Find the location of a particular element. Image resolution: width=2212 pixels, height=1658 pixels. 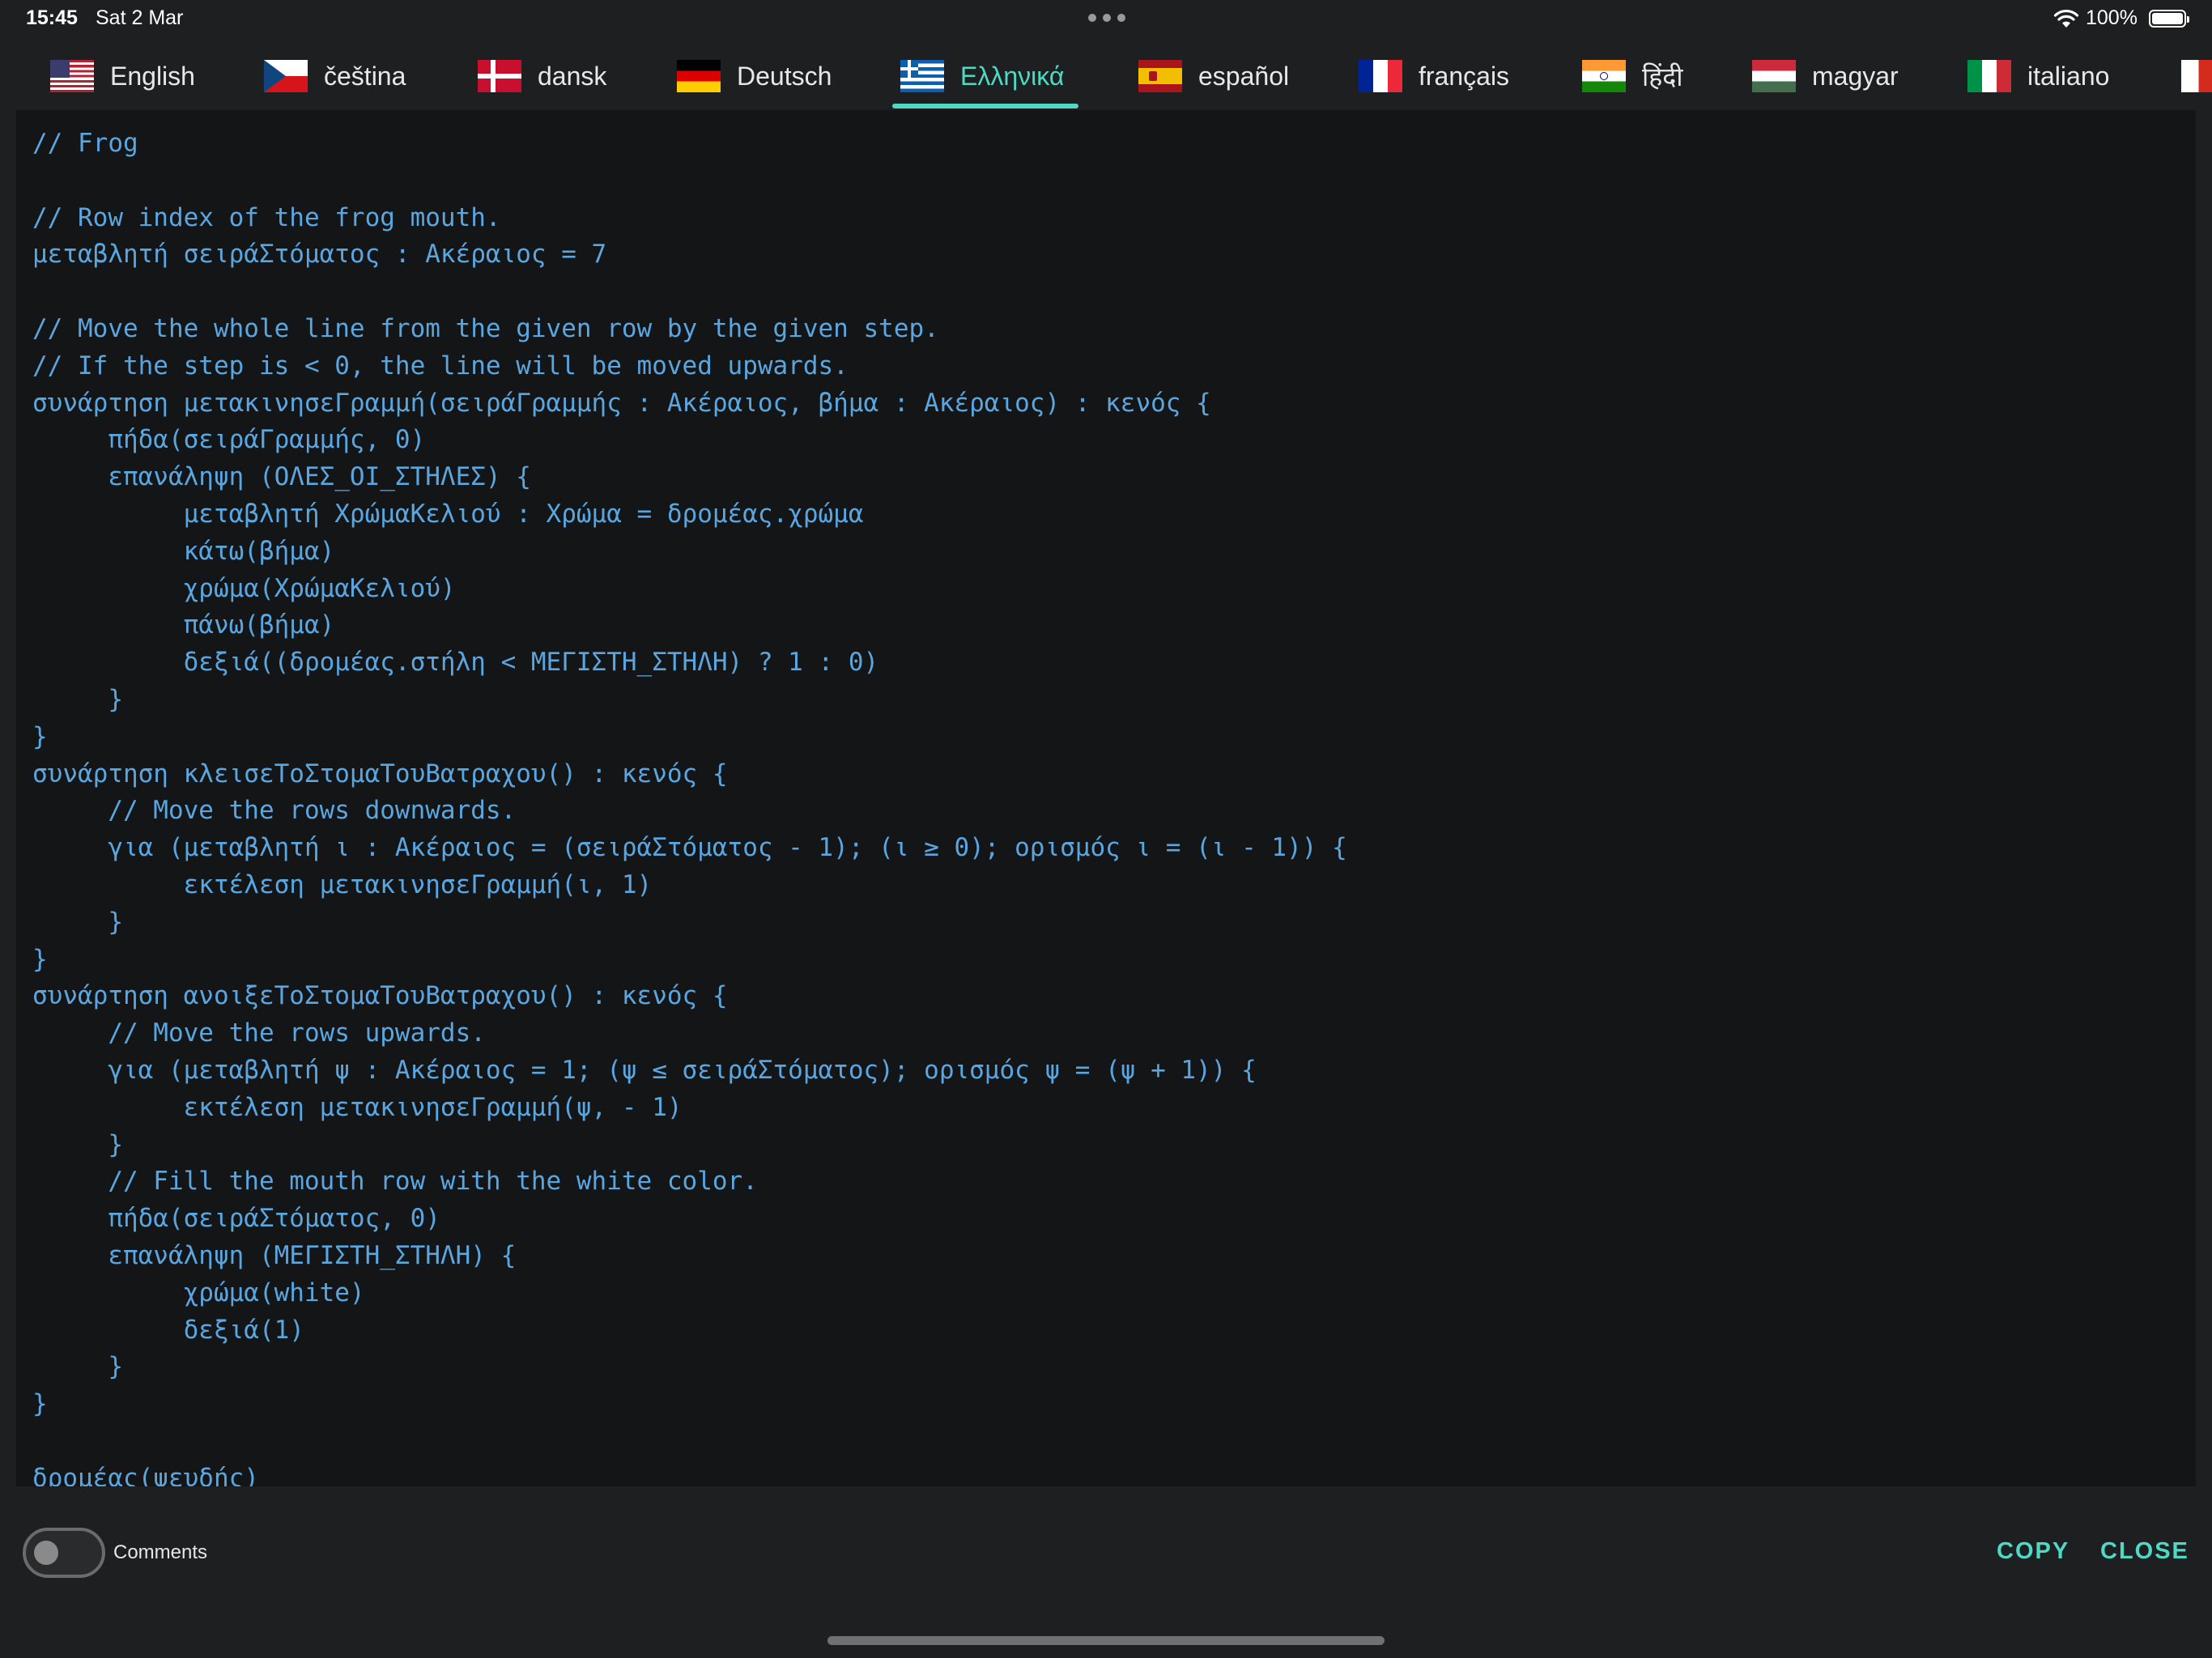

multitasking-dots-icon is located at coordinates (1106, 18).